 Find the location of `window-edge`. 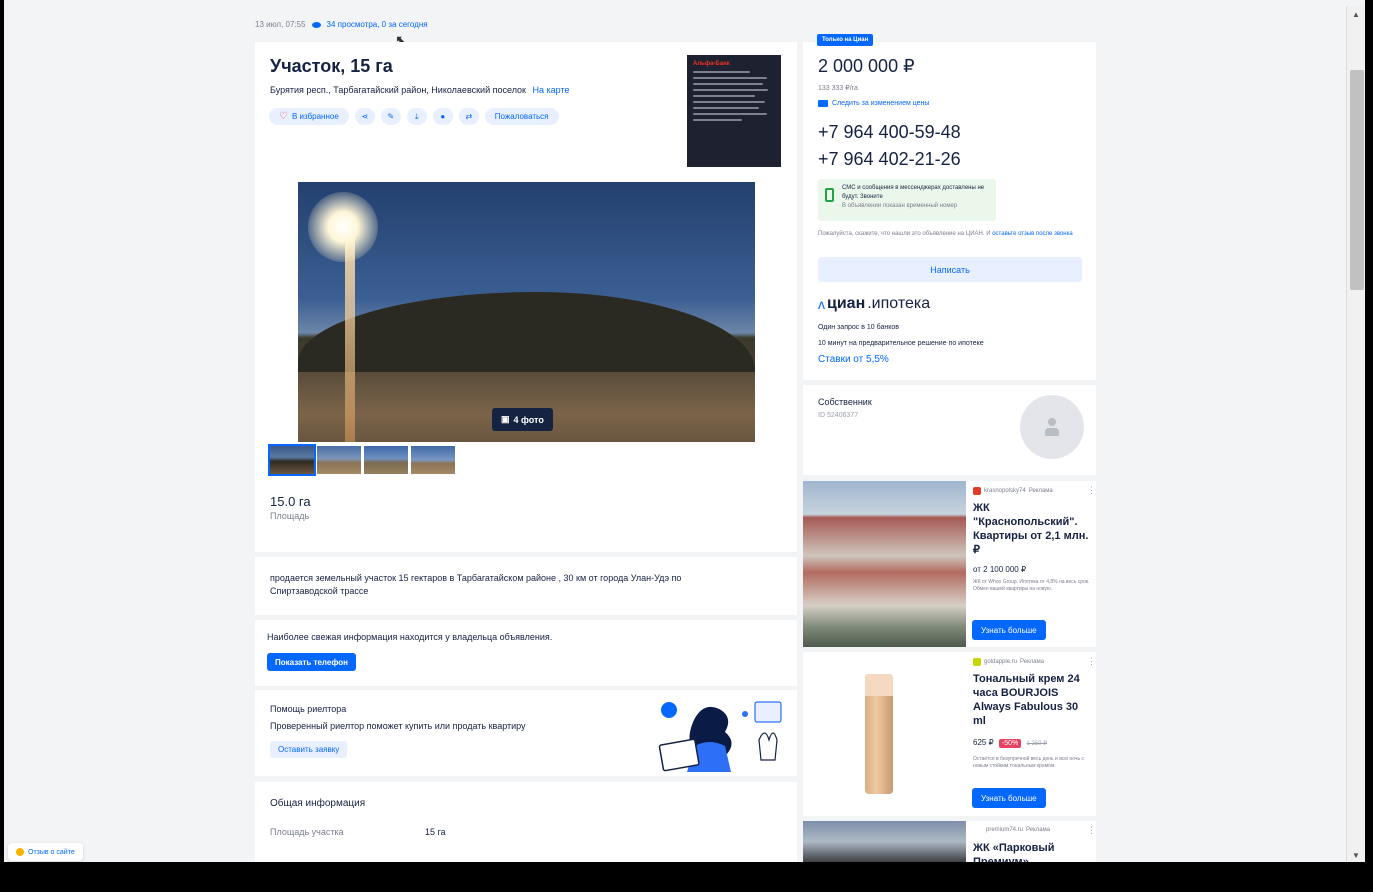

window-edge is located at coordinates (1369, 431).